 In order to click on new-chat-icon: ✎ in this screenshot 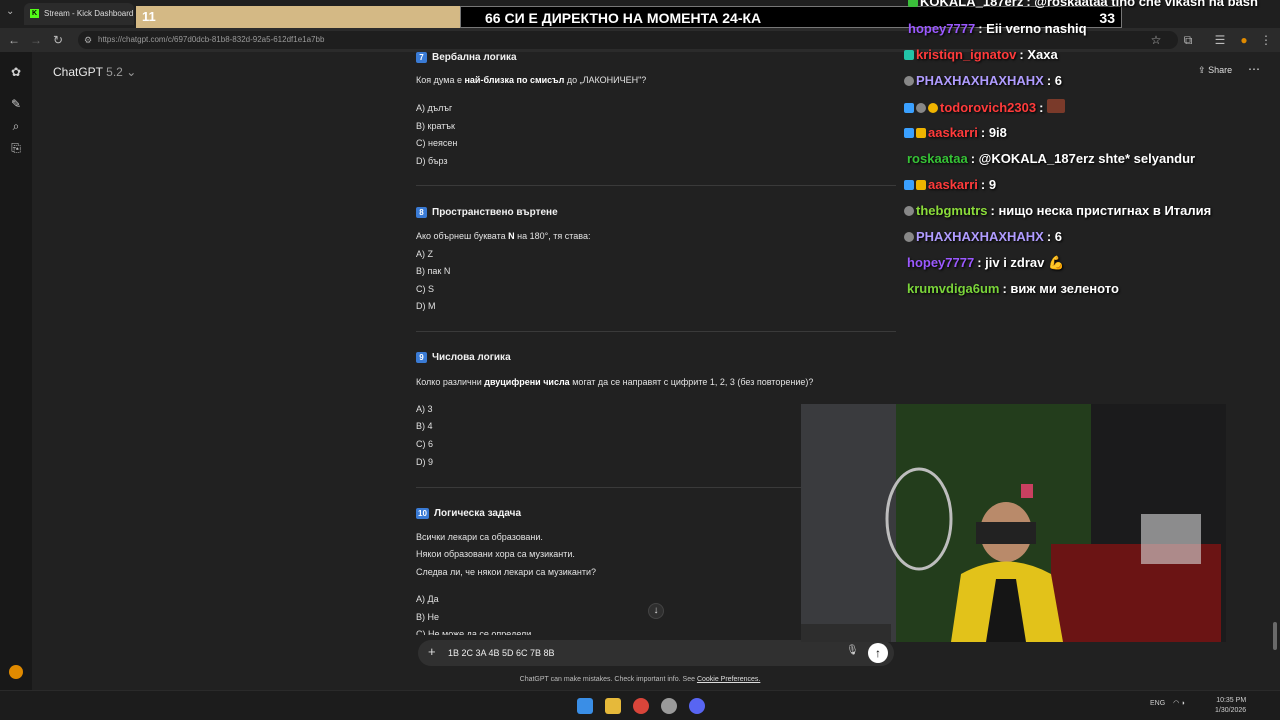, I will do `click(16, 104)`.